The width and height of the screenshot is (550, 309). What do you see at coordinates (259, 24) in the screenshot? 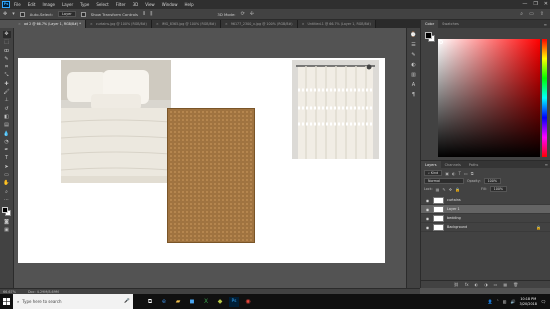
I see `document-tab: × 96177_2300_x.jpg @ 100% (RGB/8#)` at bounding box center [259, 24].